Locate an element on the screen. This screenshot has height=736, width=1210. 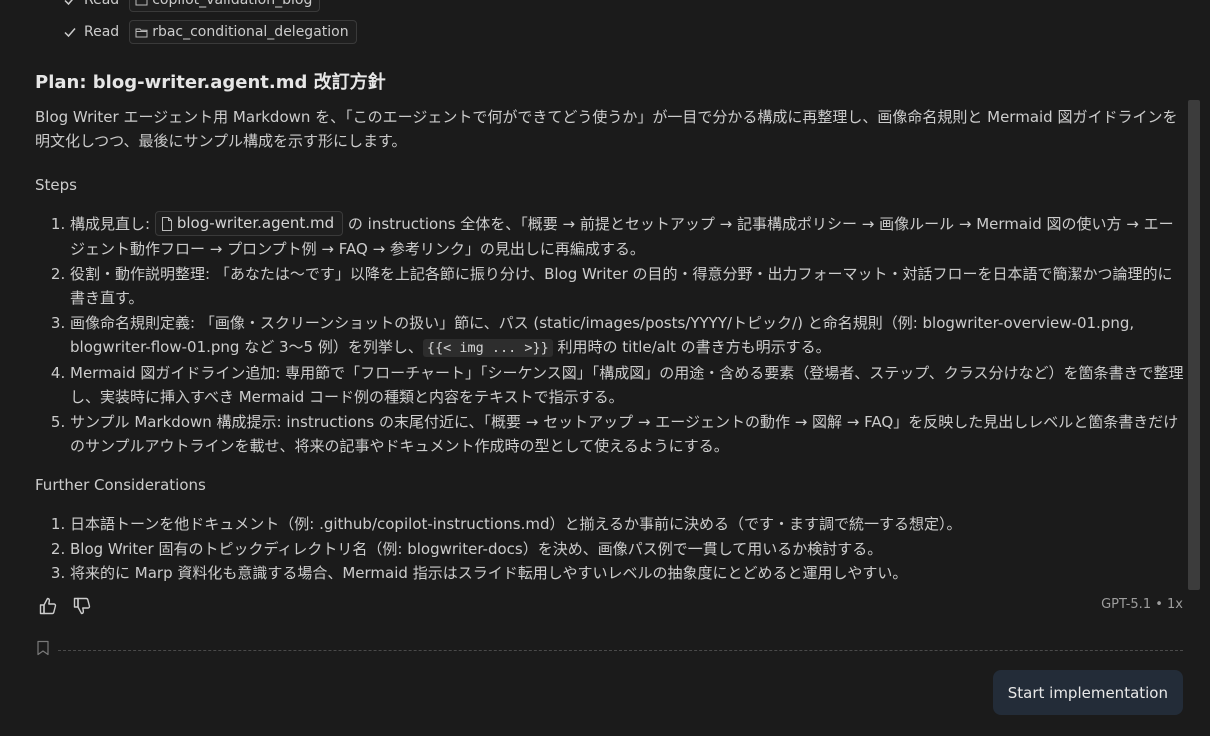
step-text: 構成見直し: is located at coordinates (112, 224).